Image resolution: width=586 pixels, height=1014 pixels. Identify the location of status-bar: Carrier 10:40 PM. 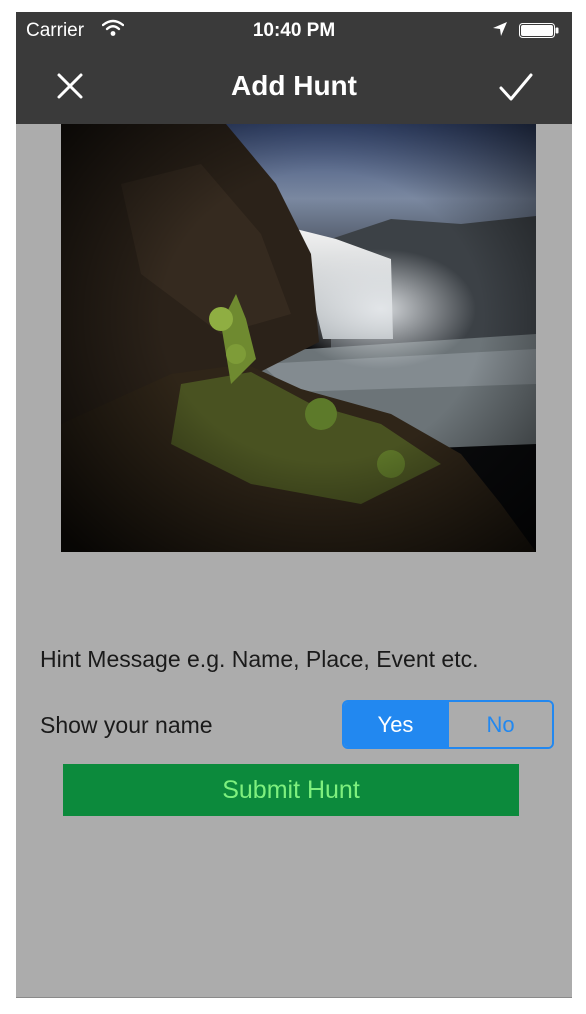
(294, 31).